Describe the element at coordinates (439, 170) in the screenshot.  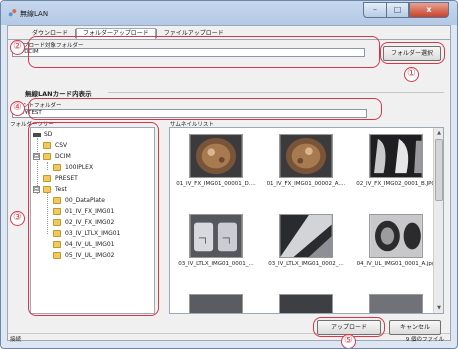
I see `scroll-thumb` at that location.